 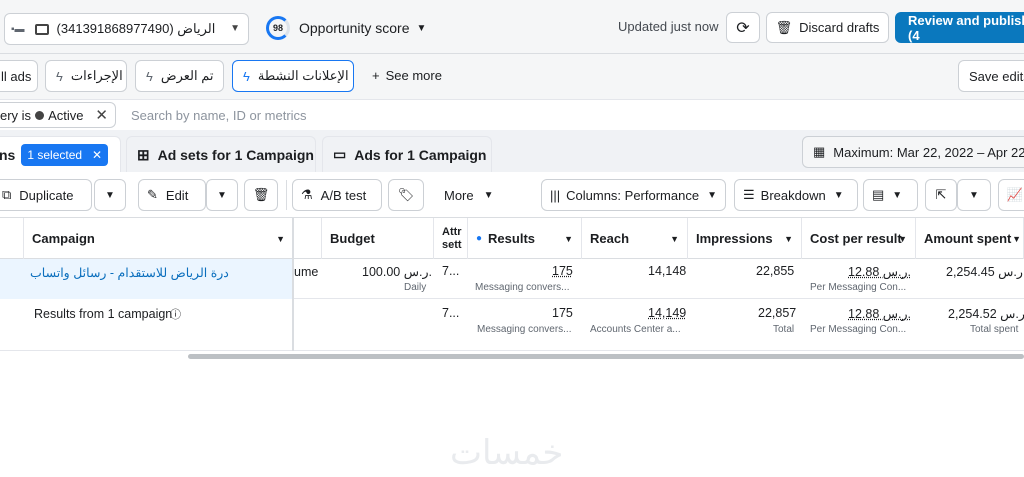 I want to click on see-more-button: + See more, so click(x=407, y=75).